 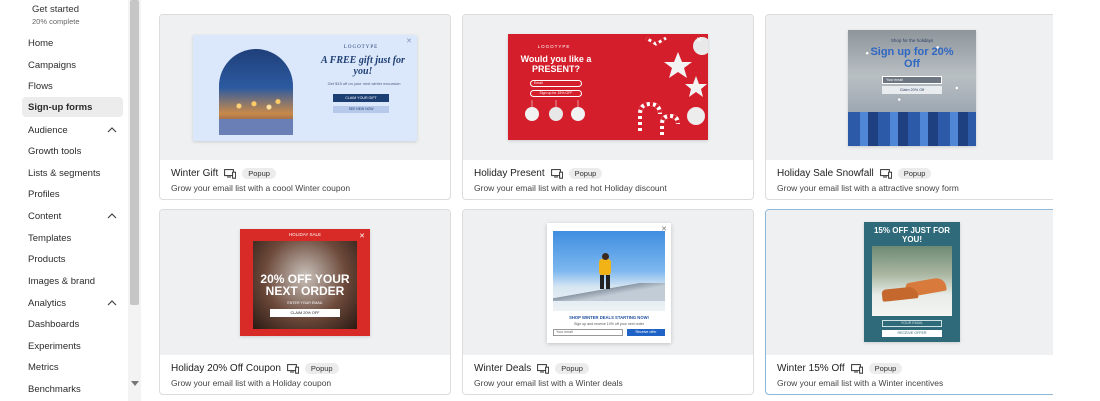 I want to click on sidebar-item-label: Images & brand, so click(x=62, y=281).